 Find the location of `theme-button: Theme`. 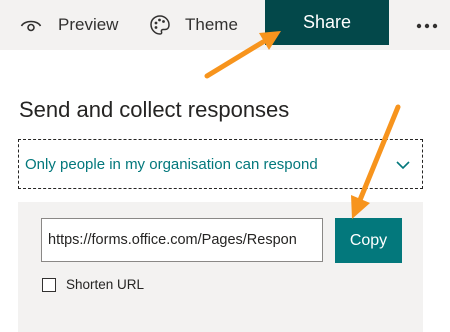

theme-button: Theme is located at coordinates (193, 25).